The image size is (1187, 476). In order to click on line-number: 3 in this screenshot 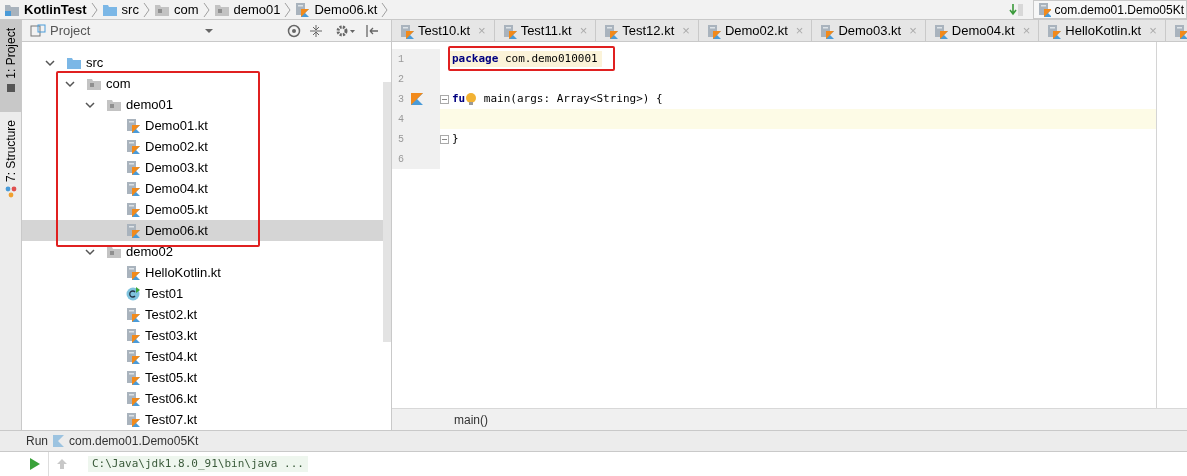, I will do `click(401, 99)`.